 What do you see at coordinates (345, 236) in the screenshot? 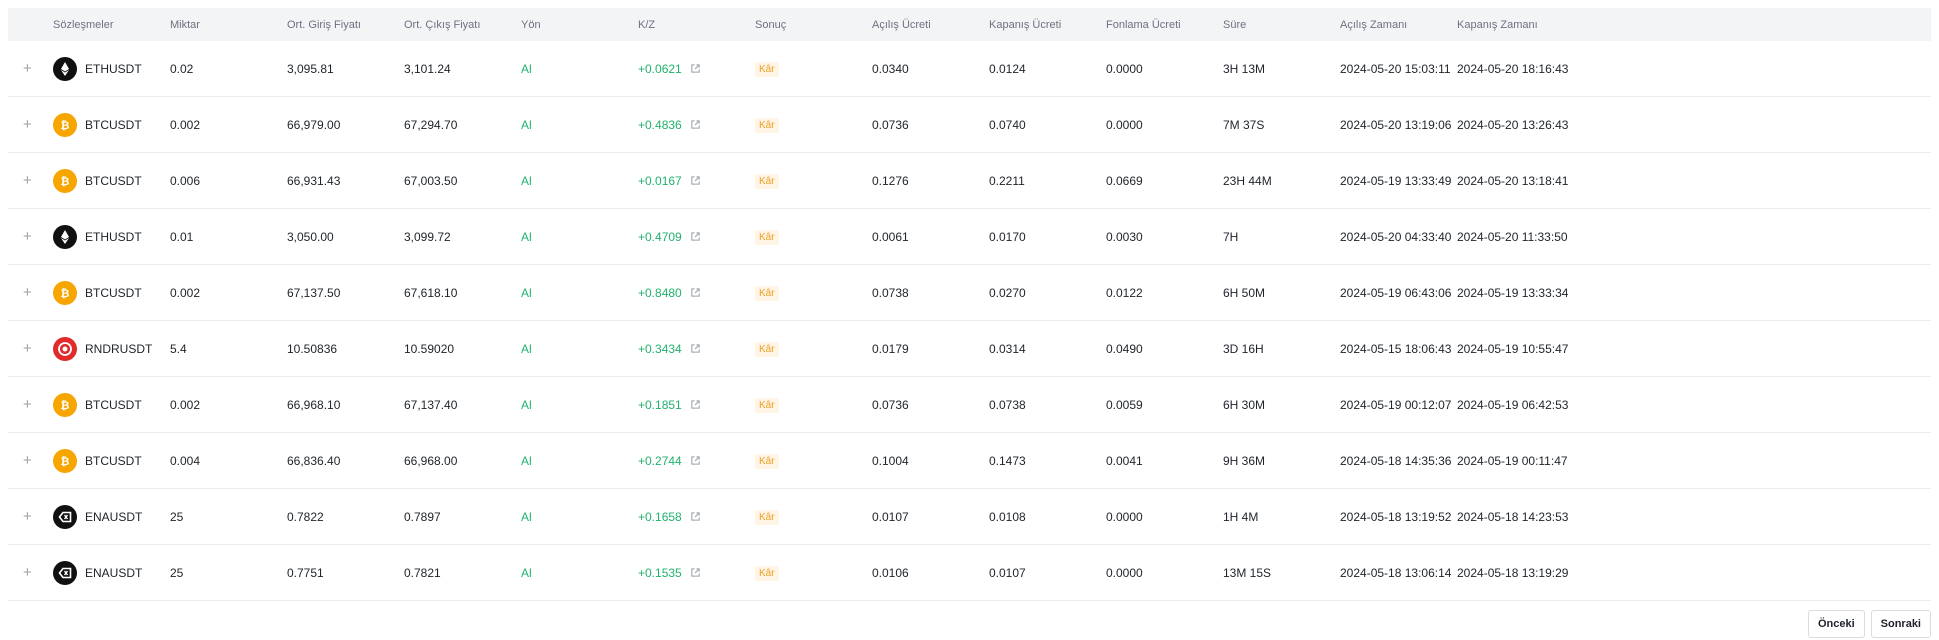
I see `avg-entry-price-cell: 3,050.00` at bounding box center [345, 236].